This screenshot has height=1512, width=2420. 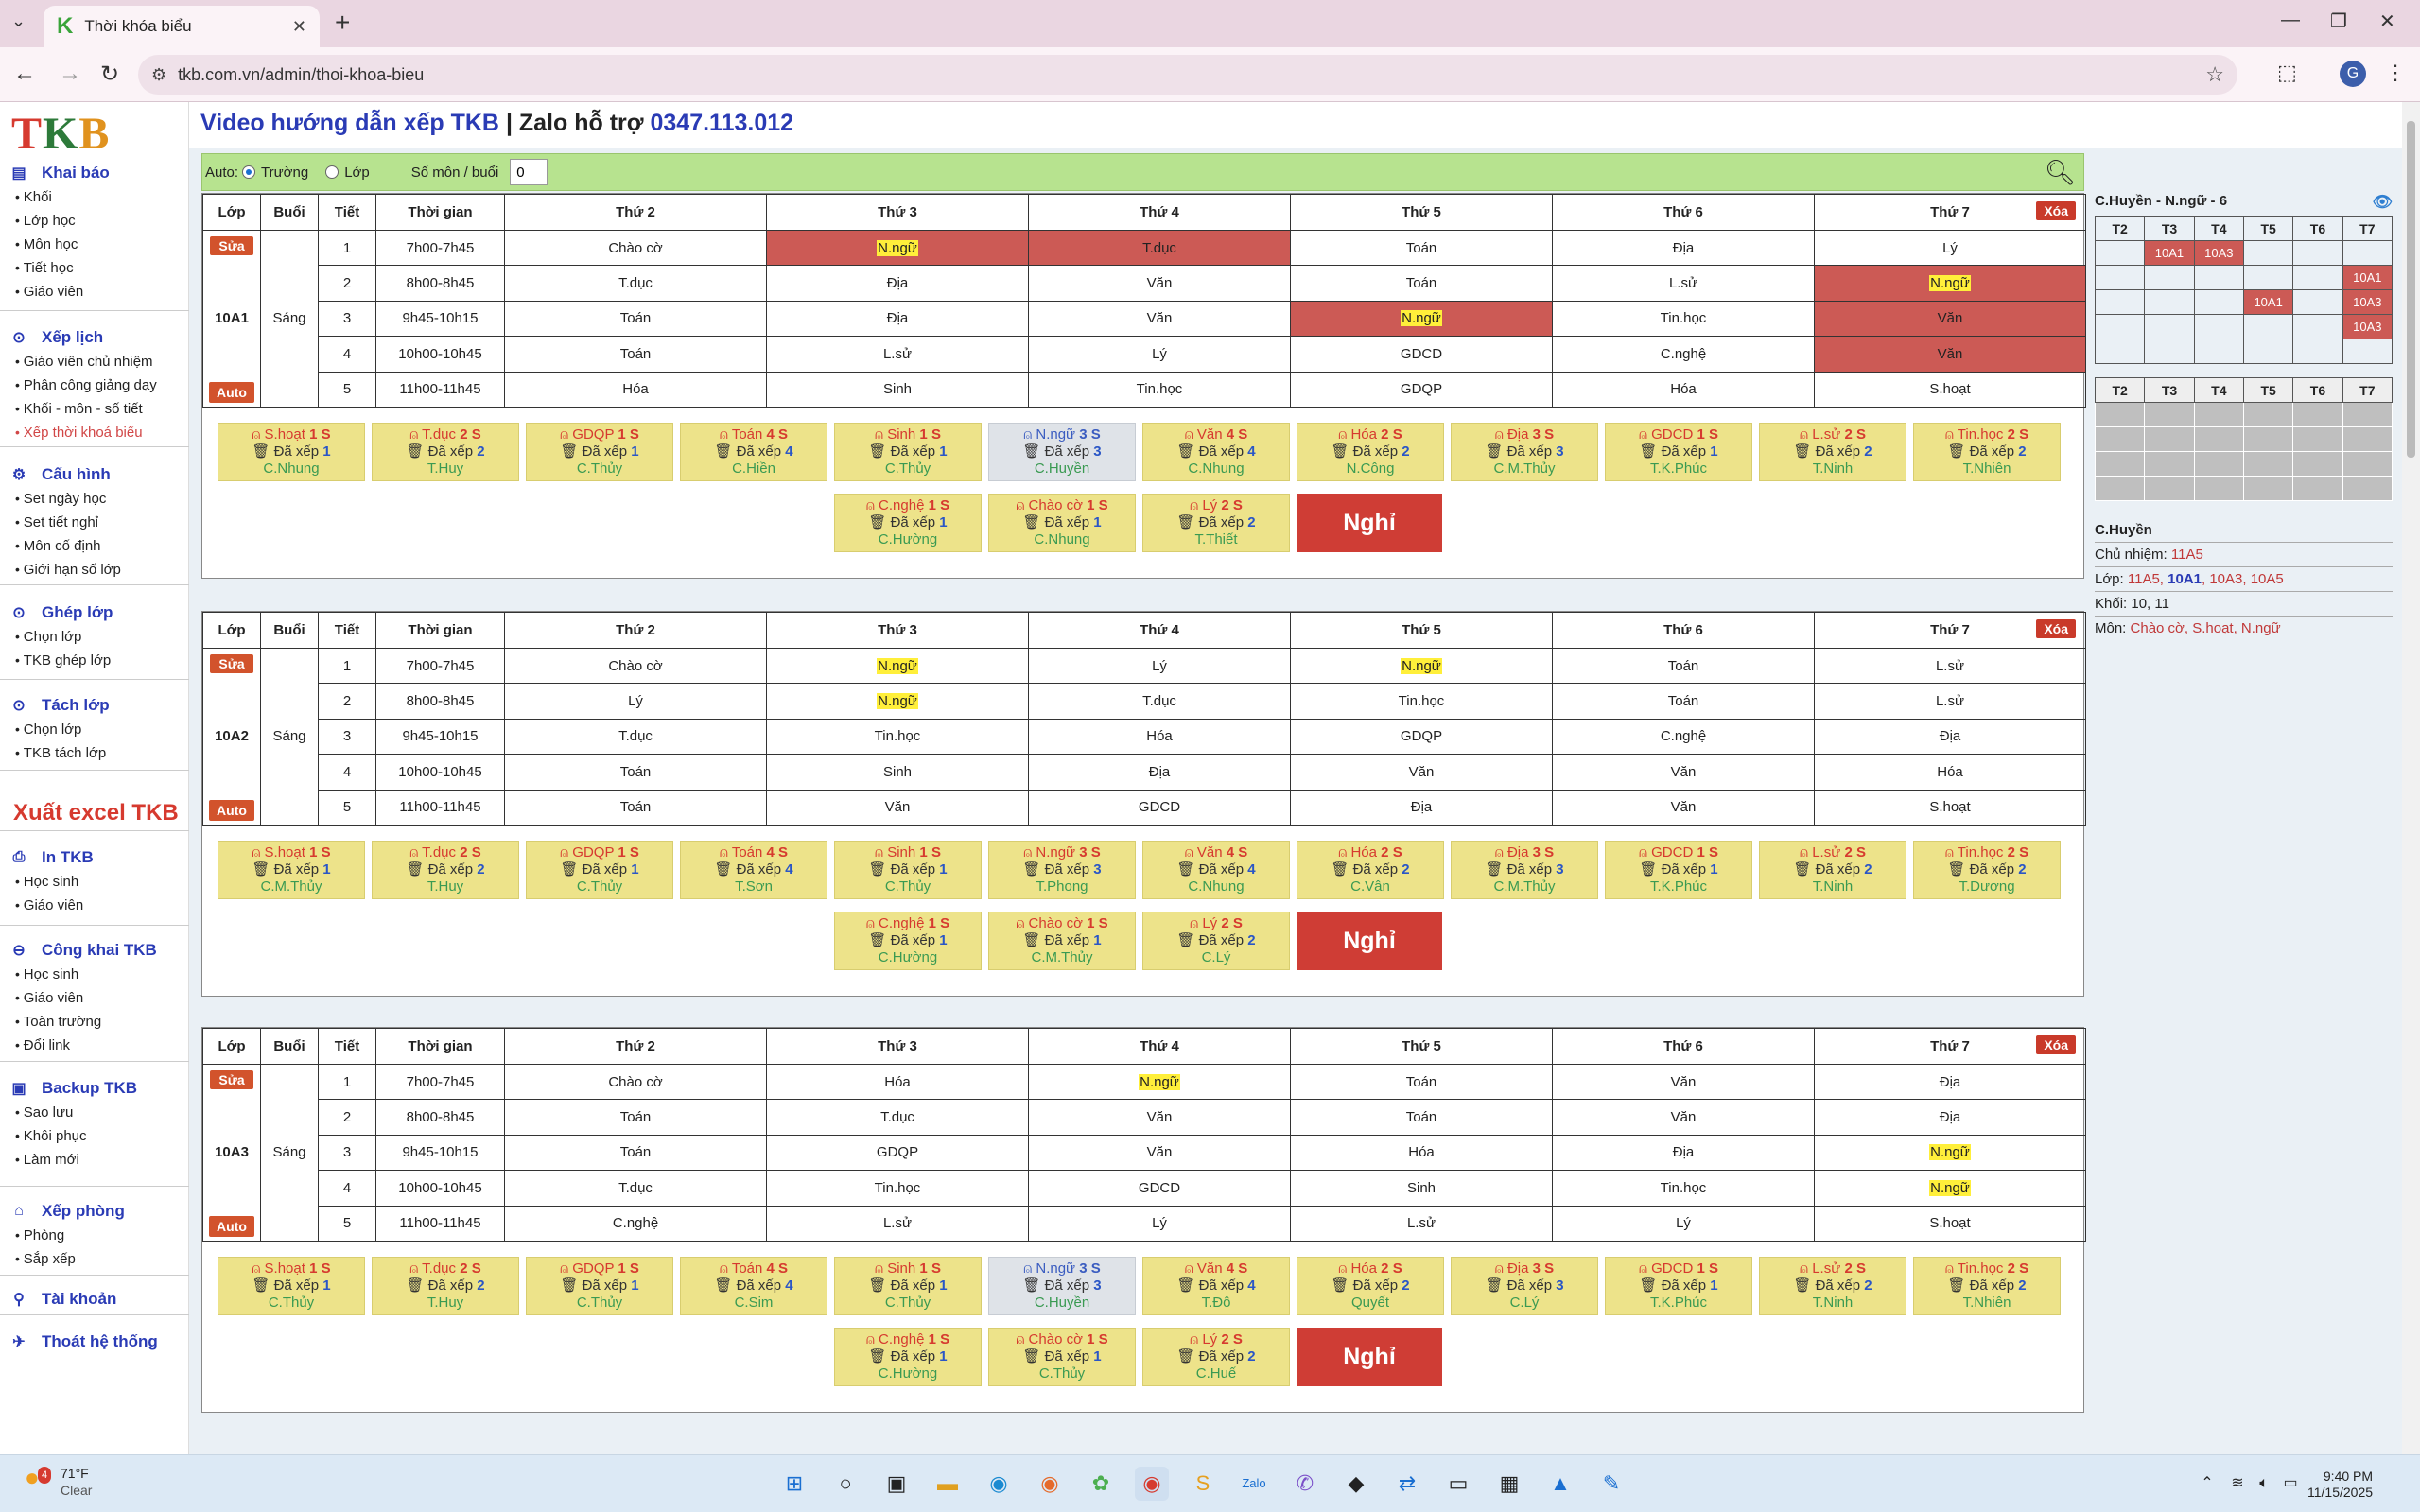 I want to click on reload-icon: ↻, so click(x=109, y=75).